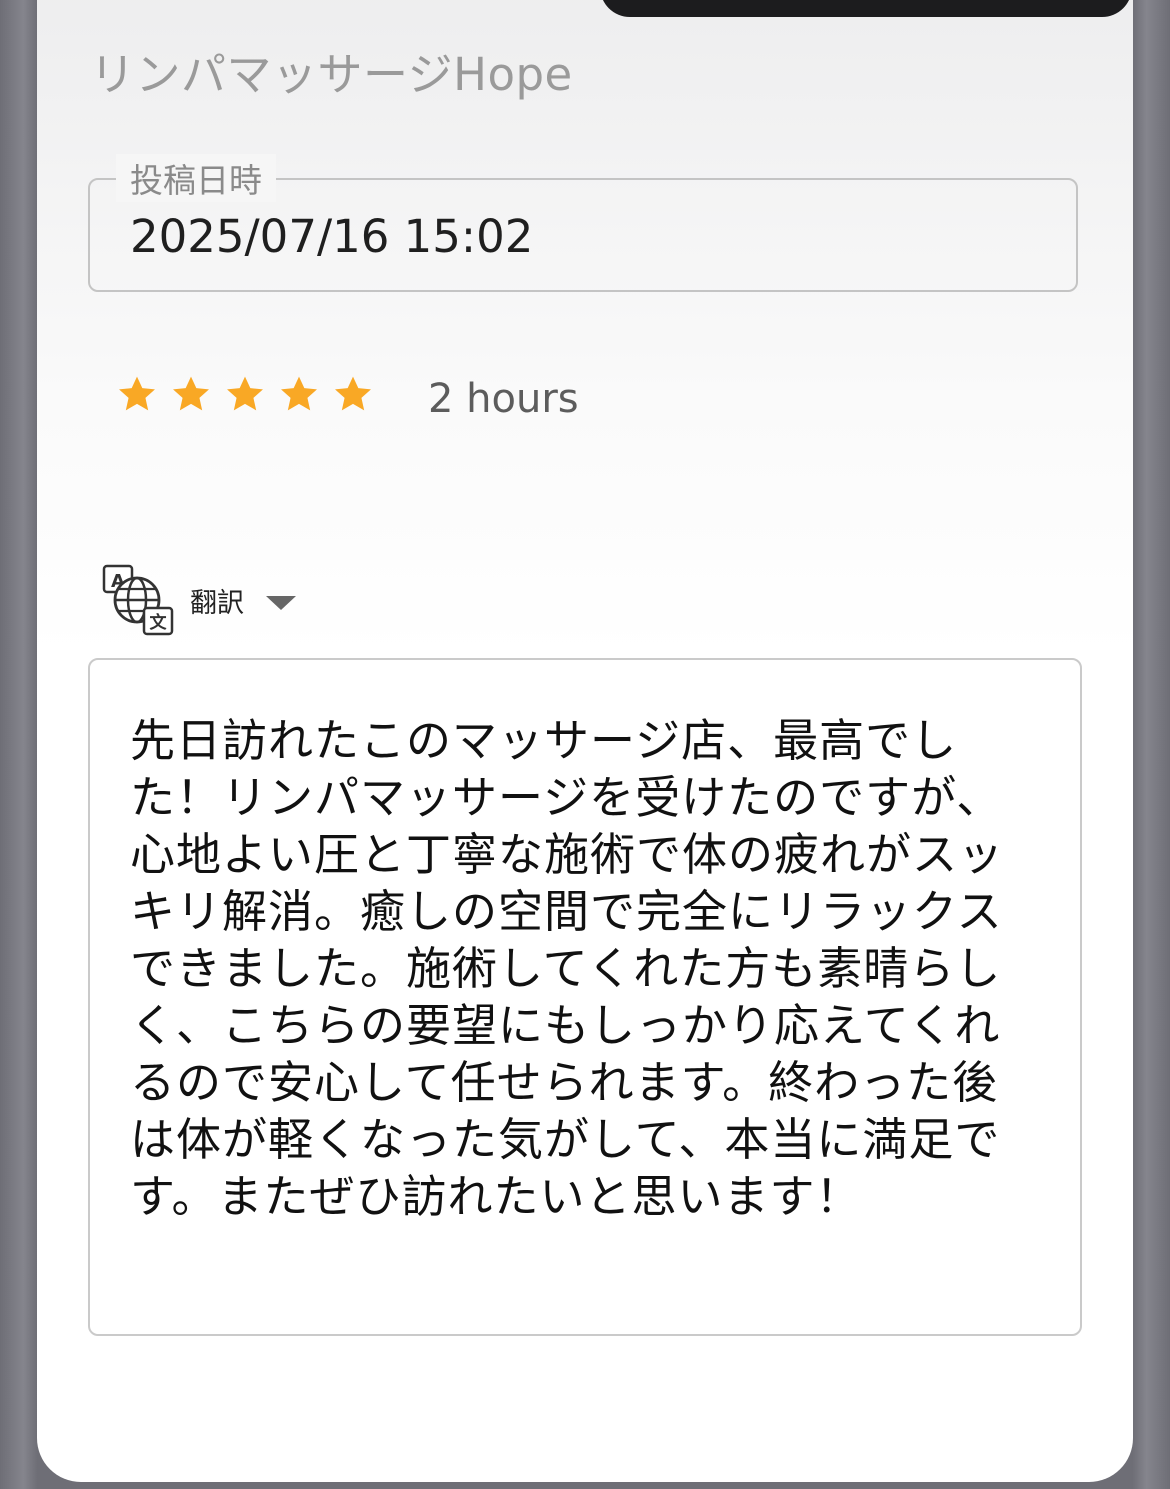 Image resolution: width=1170 pixels, height=1489 pixels. Describe the element at coordinates (503, 399) in the screenshot. I see `time-ago-label: 2 hours` at that location.